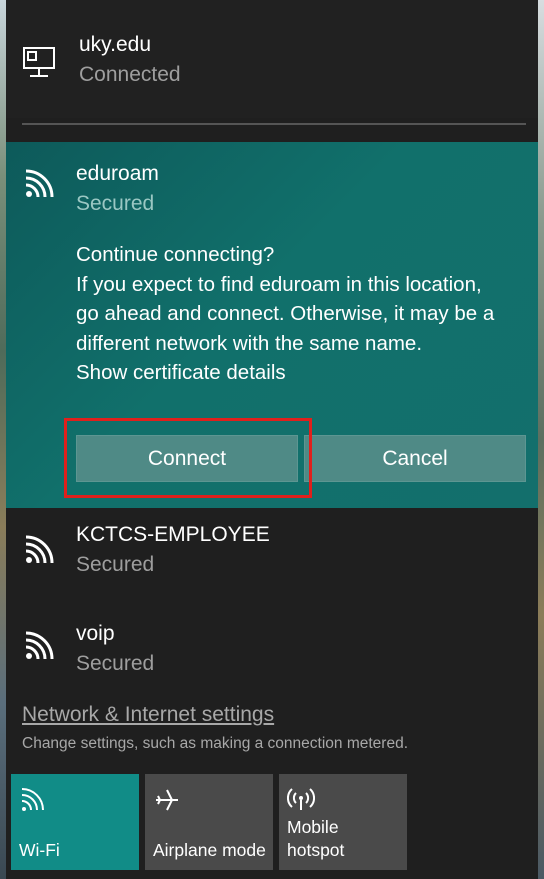 Image resolution: width=544 pixels, height=879 pixels. What do you see at coordinates (188, 458) in the screenshot?
I see `highlight-box` at bounding box center [188, 458].